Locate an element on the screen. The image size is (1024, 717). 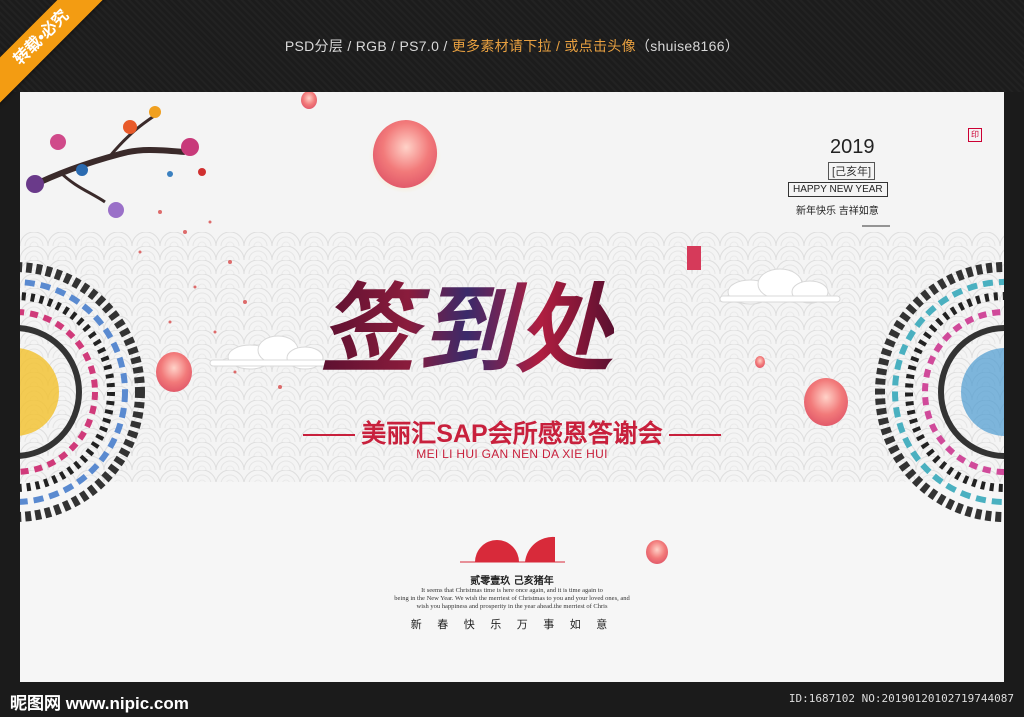
zodiac-label: [己亥年] is located at coordinates (852, 171).